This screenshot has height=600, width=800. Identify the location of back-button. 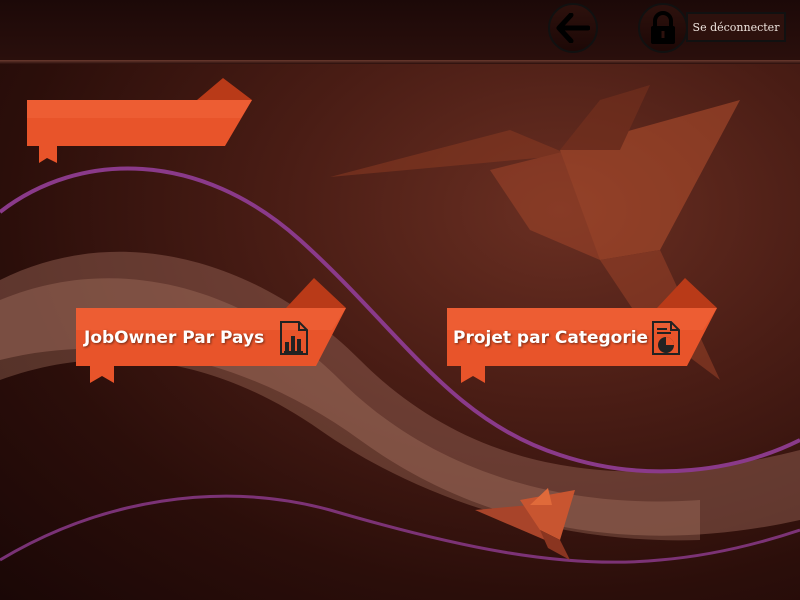
(573, 28).